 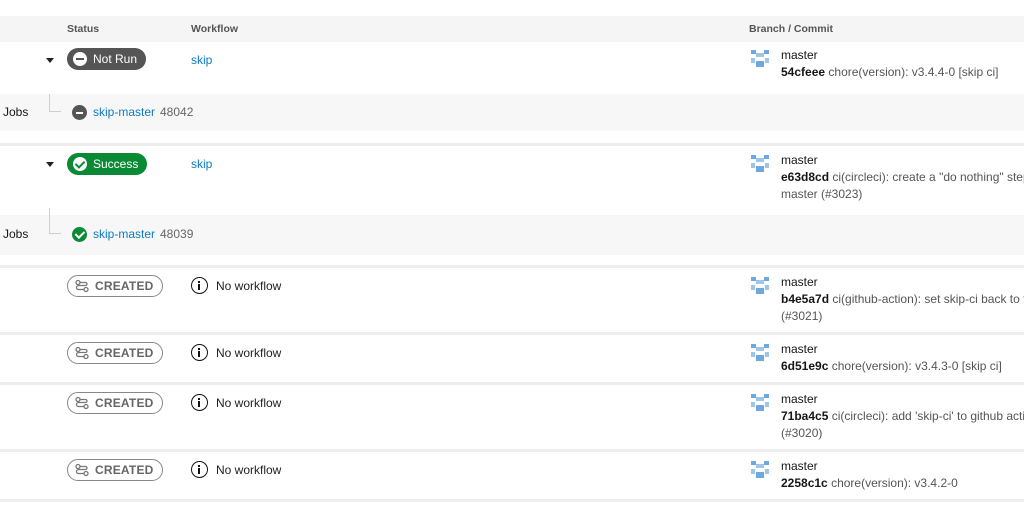 I want to click on commit-message: chore(version): v3.4.3-0 [skip ci], so click(x=916, y=366).